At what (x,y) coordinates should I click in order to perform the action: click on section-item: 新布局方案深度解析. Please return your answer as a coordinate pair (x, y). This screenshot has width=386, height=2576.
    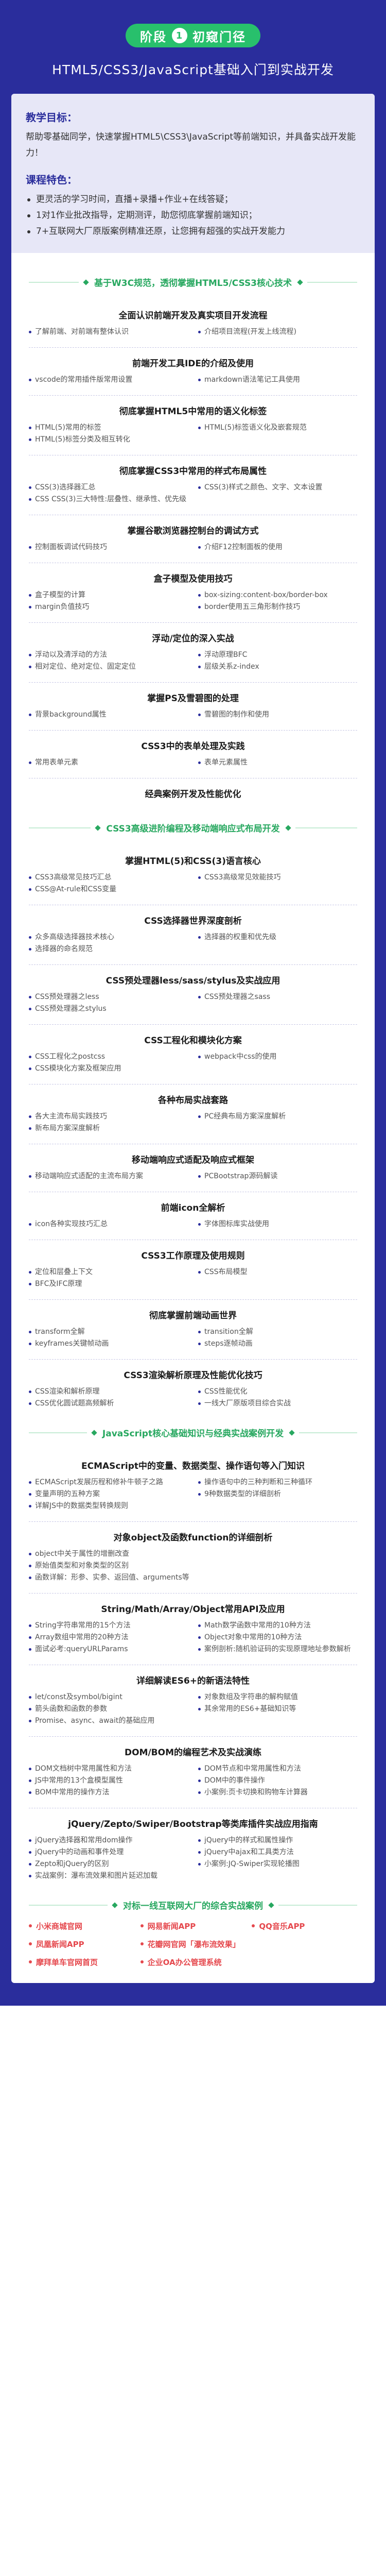
    Looking at the image, I should click on (109, 1128).